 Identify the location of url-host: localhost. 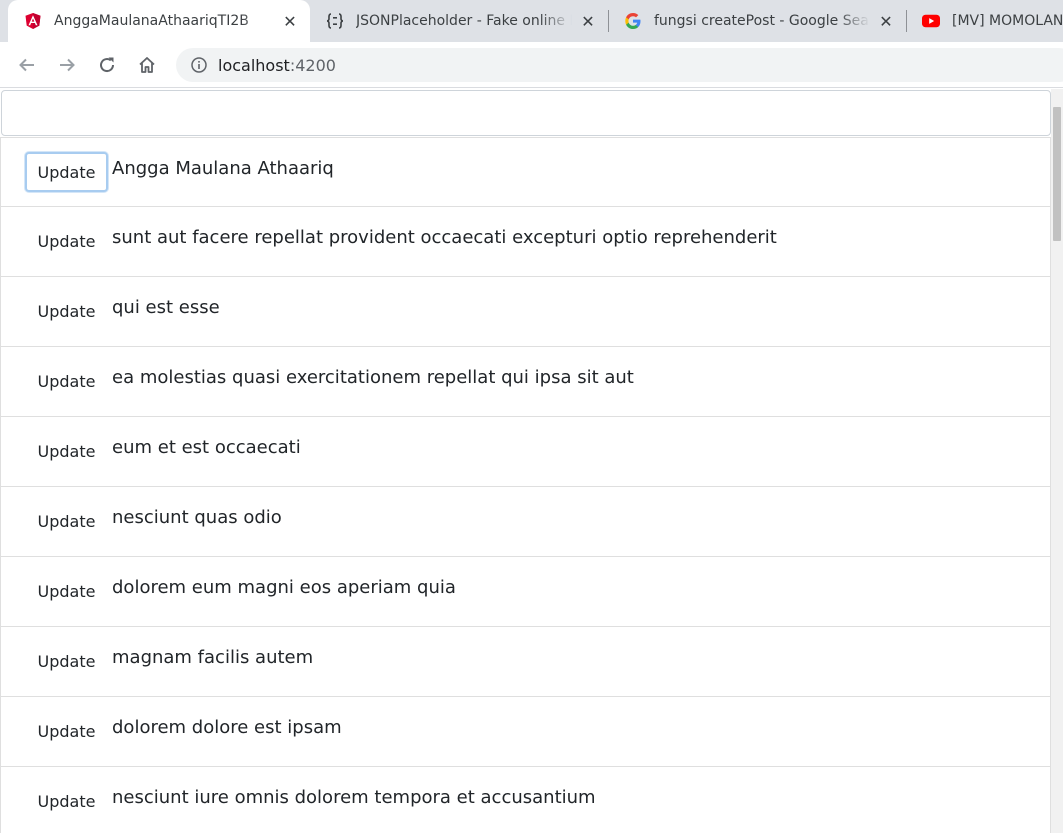
(254, 65).